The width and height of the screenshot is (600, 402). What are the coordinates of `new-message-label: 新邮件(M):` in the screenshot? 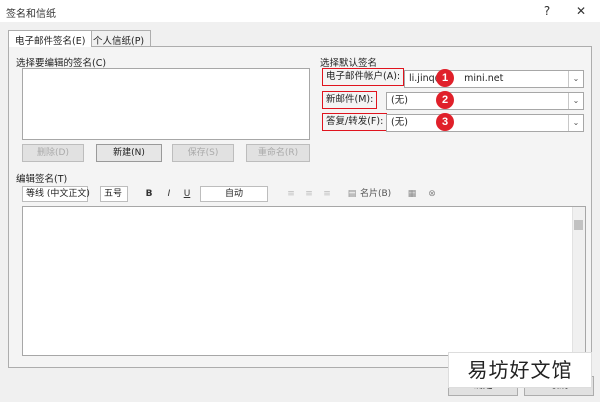 It's located at (350, 100).